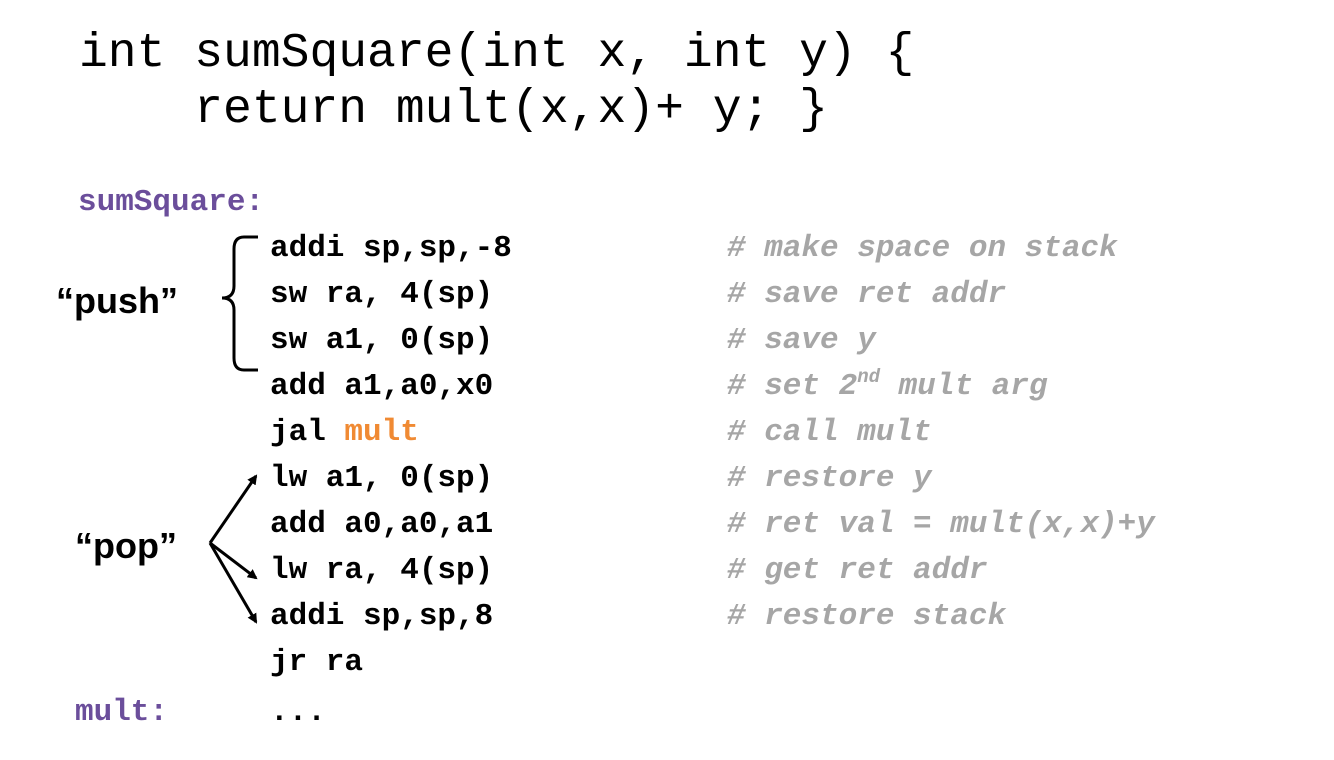  Describe the element at coordinates (233, 583) in the screenshot. I see `pop-arrow-addi` at that location.